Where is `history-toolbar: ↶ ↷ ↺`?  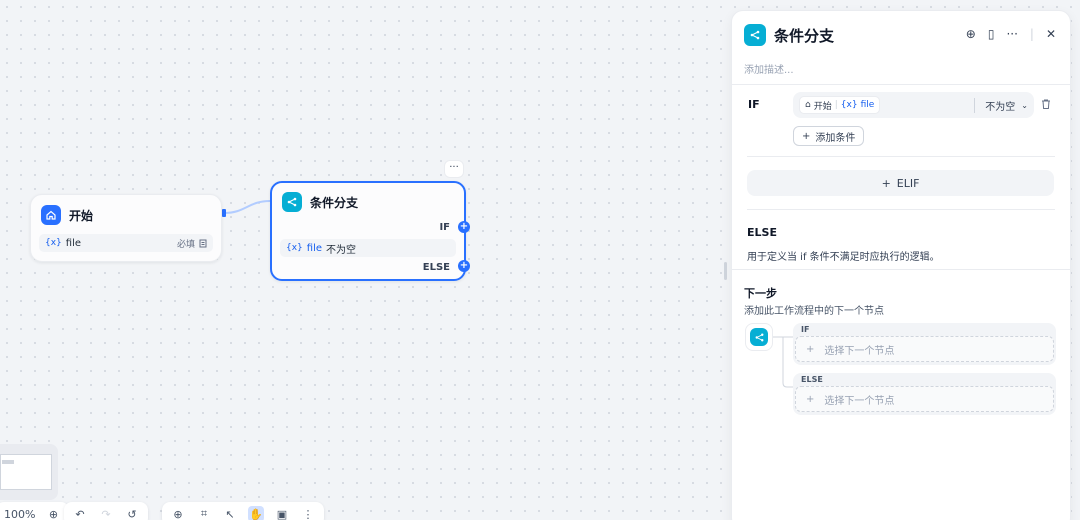 history-toolbar: ↶ ↷ ↺ is located at coordinates (106, 511).